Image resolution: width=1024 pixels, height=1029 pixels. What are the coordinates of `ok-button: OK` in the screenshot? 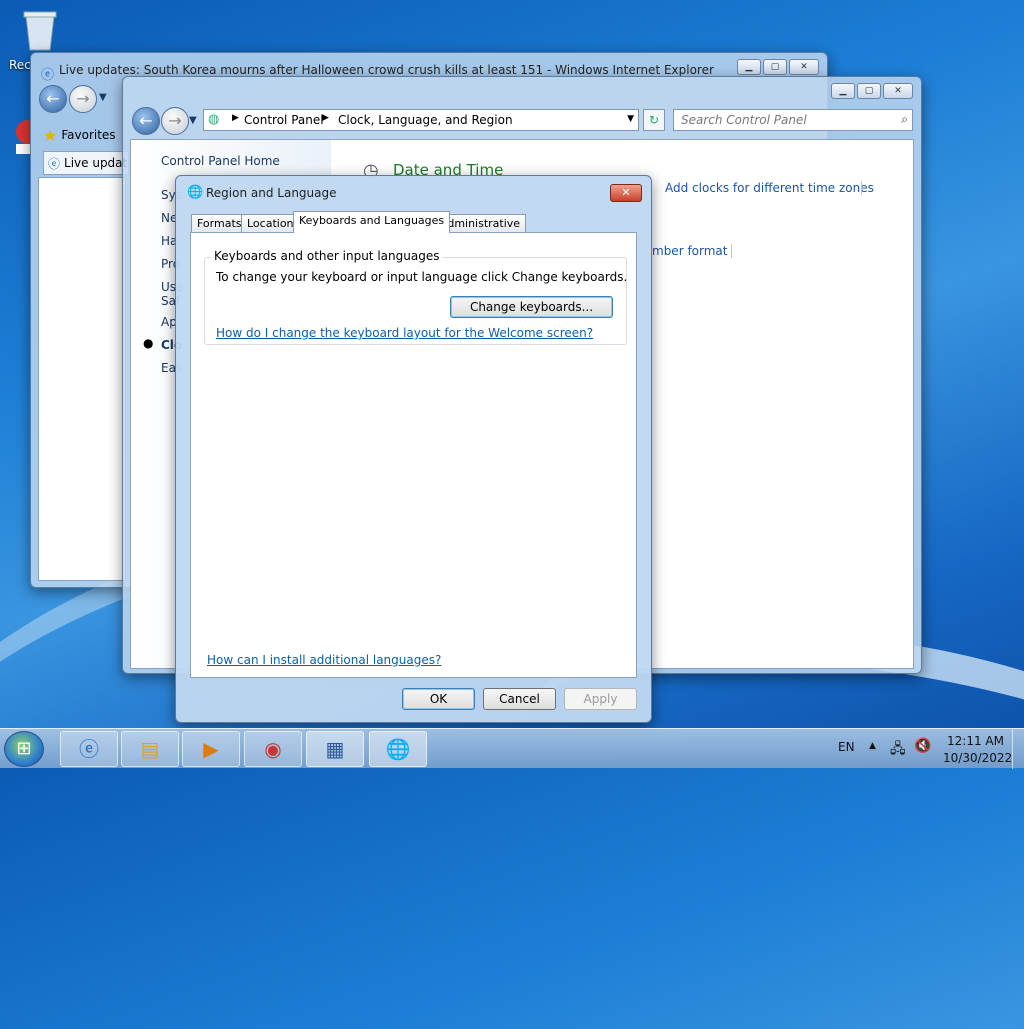 It's located at (438, 699).